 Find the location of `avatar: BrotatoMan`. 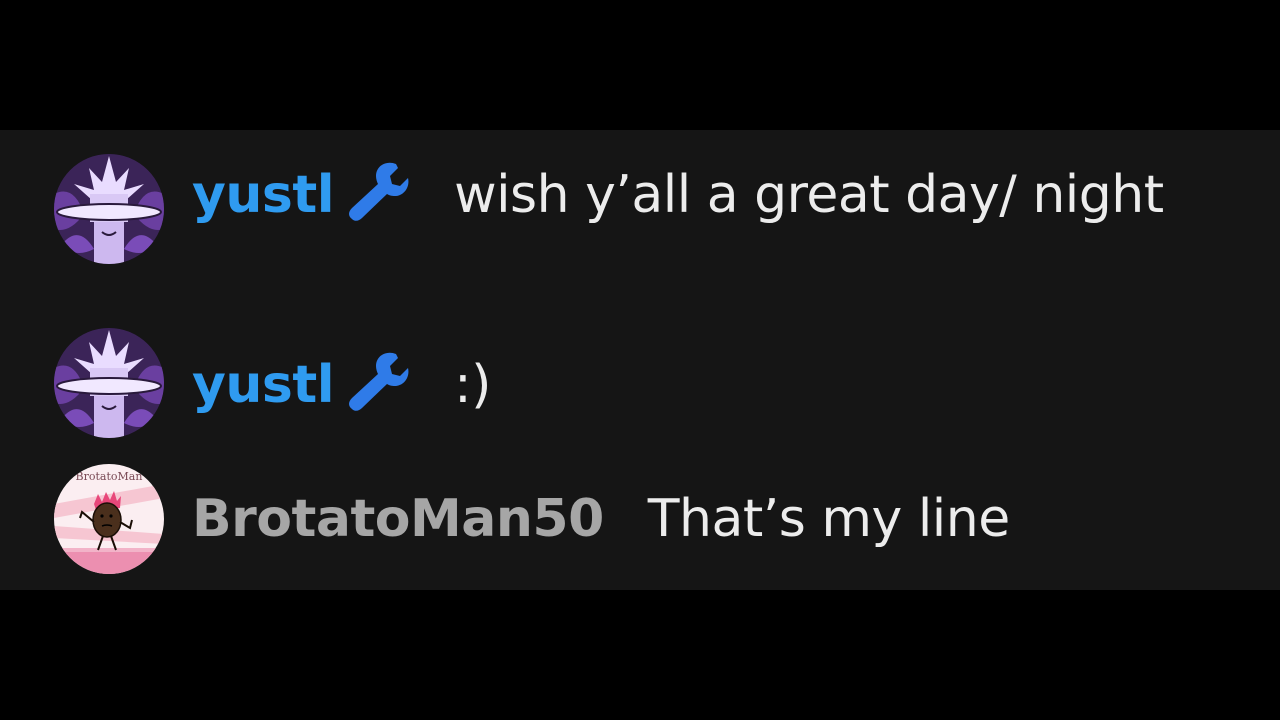

avatar: BrotatoMan is located at coordinates (109, 519).